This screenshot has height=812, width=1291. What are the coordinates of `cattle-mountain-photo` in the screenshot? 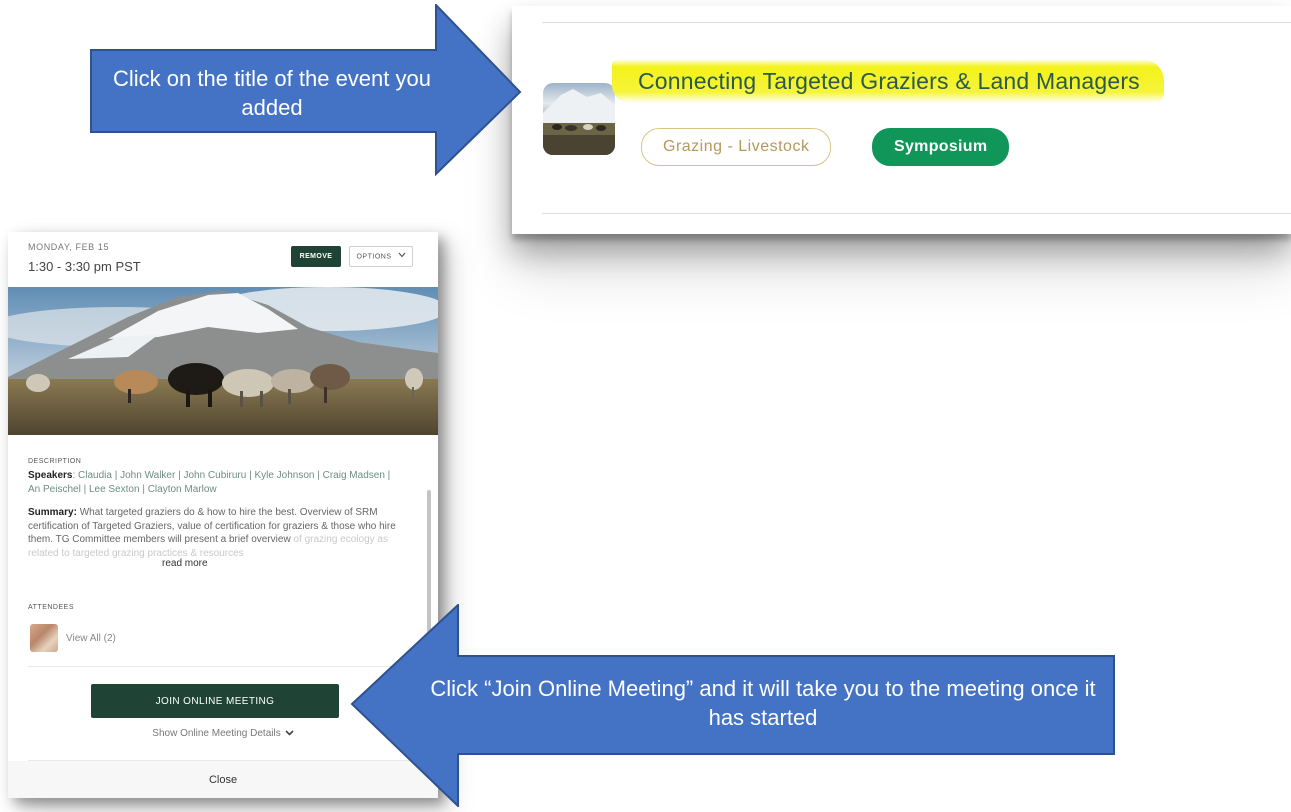 It's located at (579, 122).